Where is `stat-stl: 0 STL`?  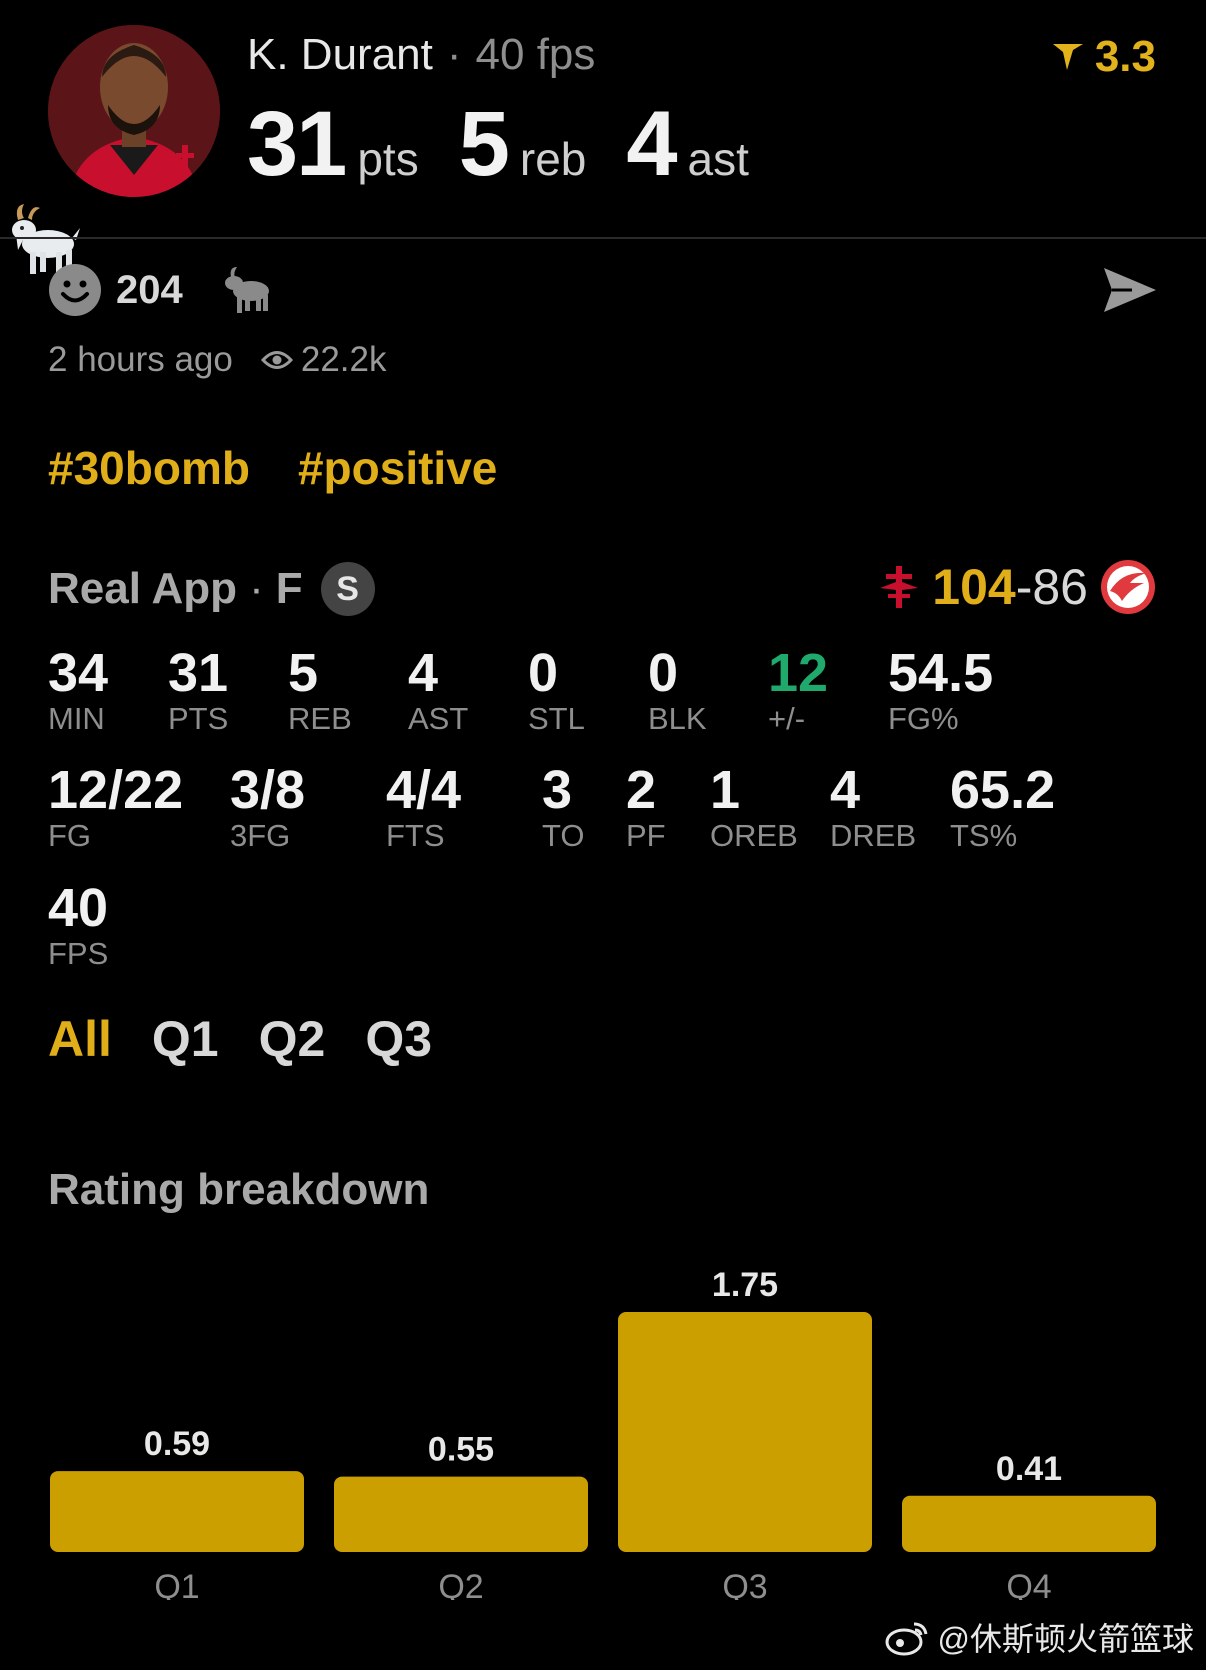
stat-stl: 0 STL is located at coordinates (556, 691).